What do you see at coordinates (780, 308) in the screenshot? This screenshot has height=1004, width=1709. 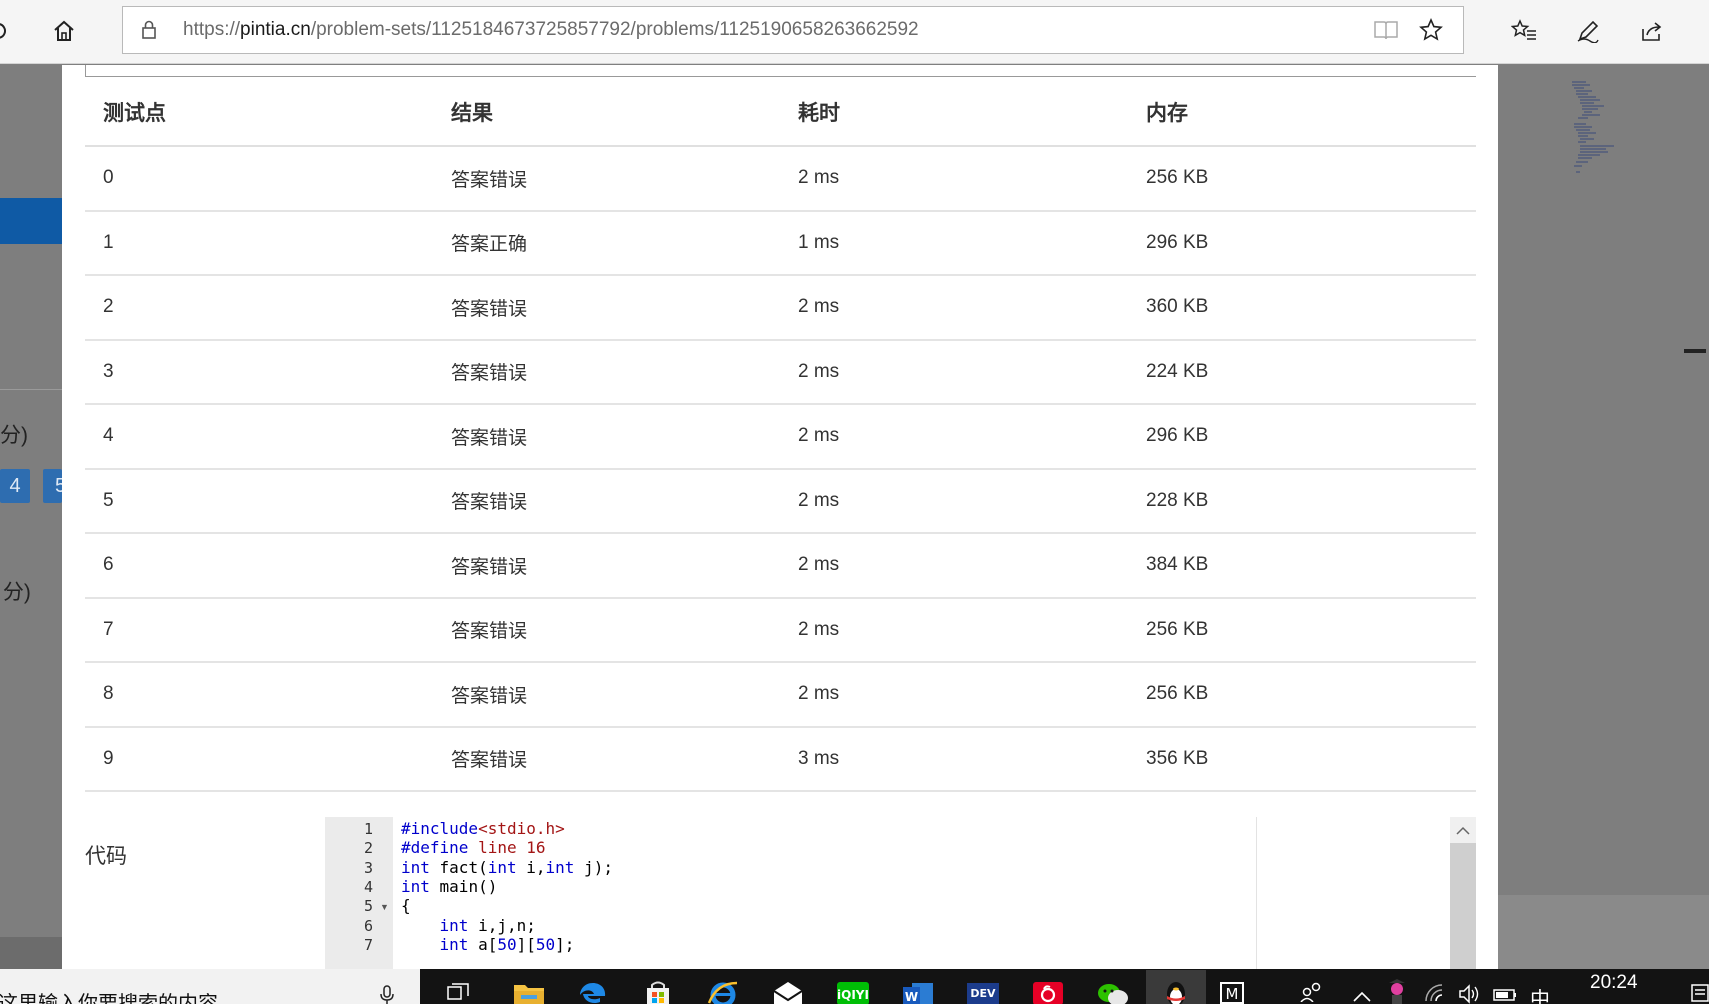 I see `table-row: 2 答案错误 2 ms 360 KB` at bounding box center [780, 308].